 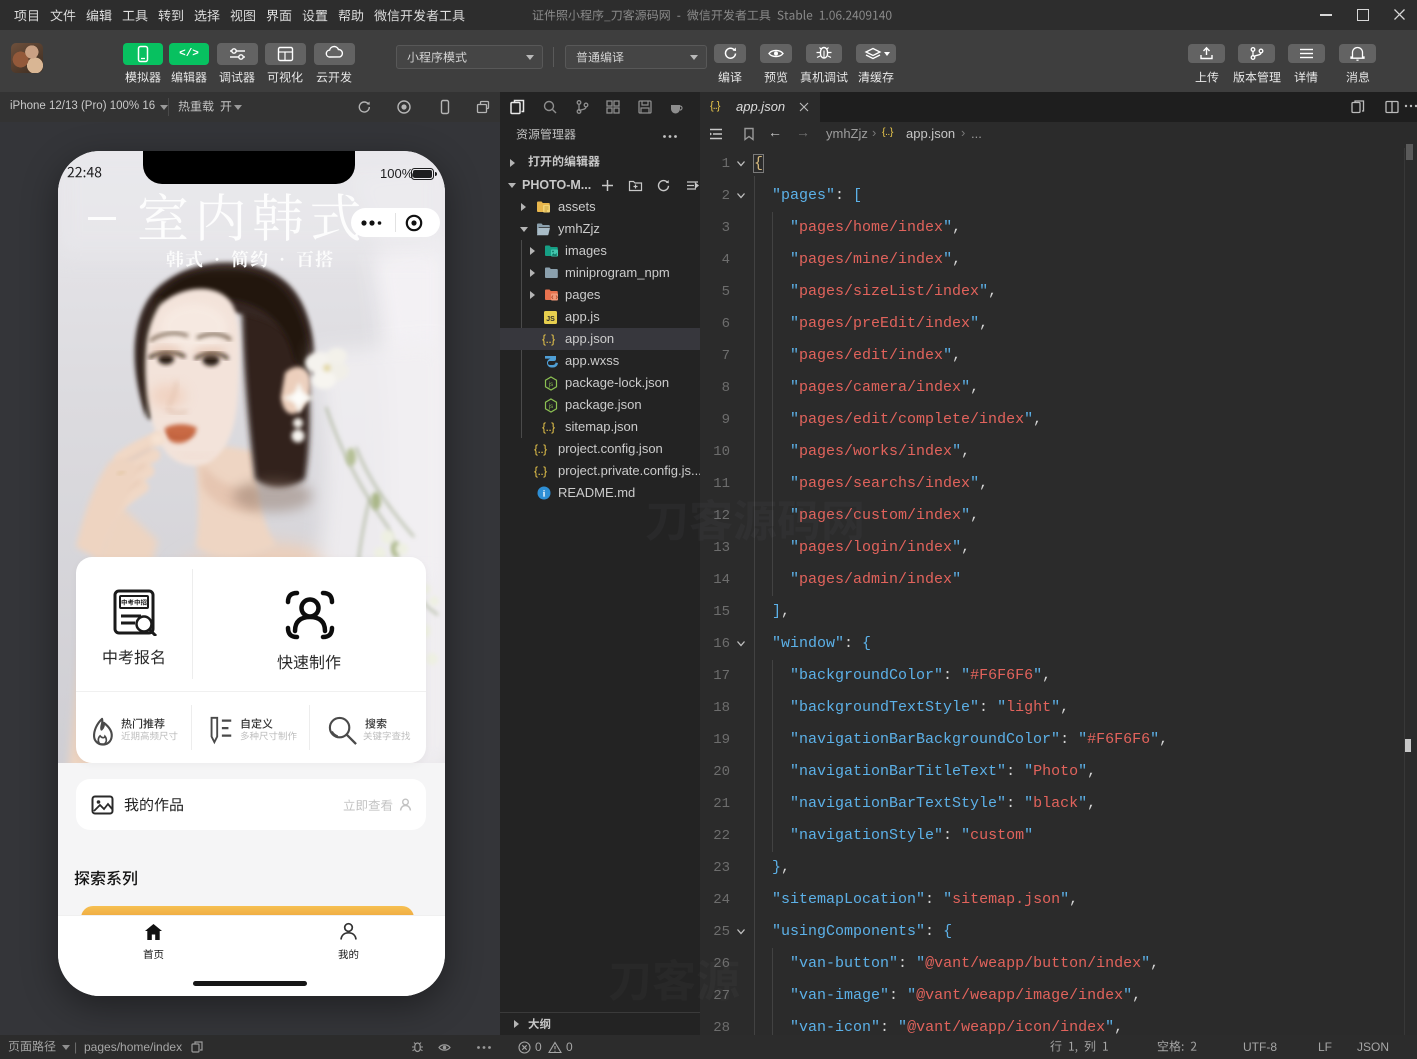 What do you see at coordinates (550, 319) in the screenshot?
I see `svg-text: JS` at bounding box center [550, 319].